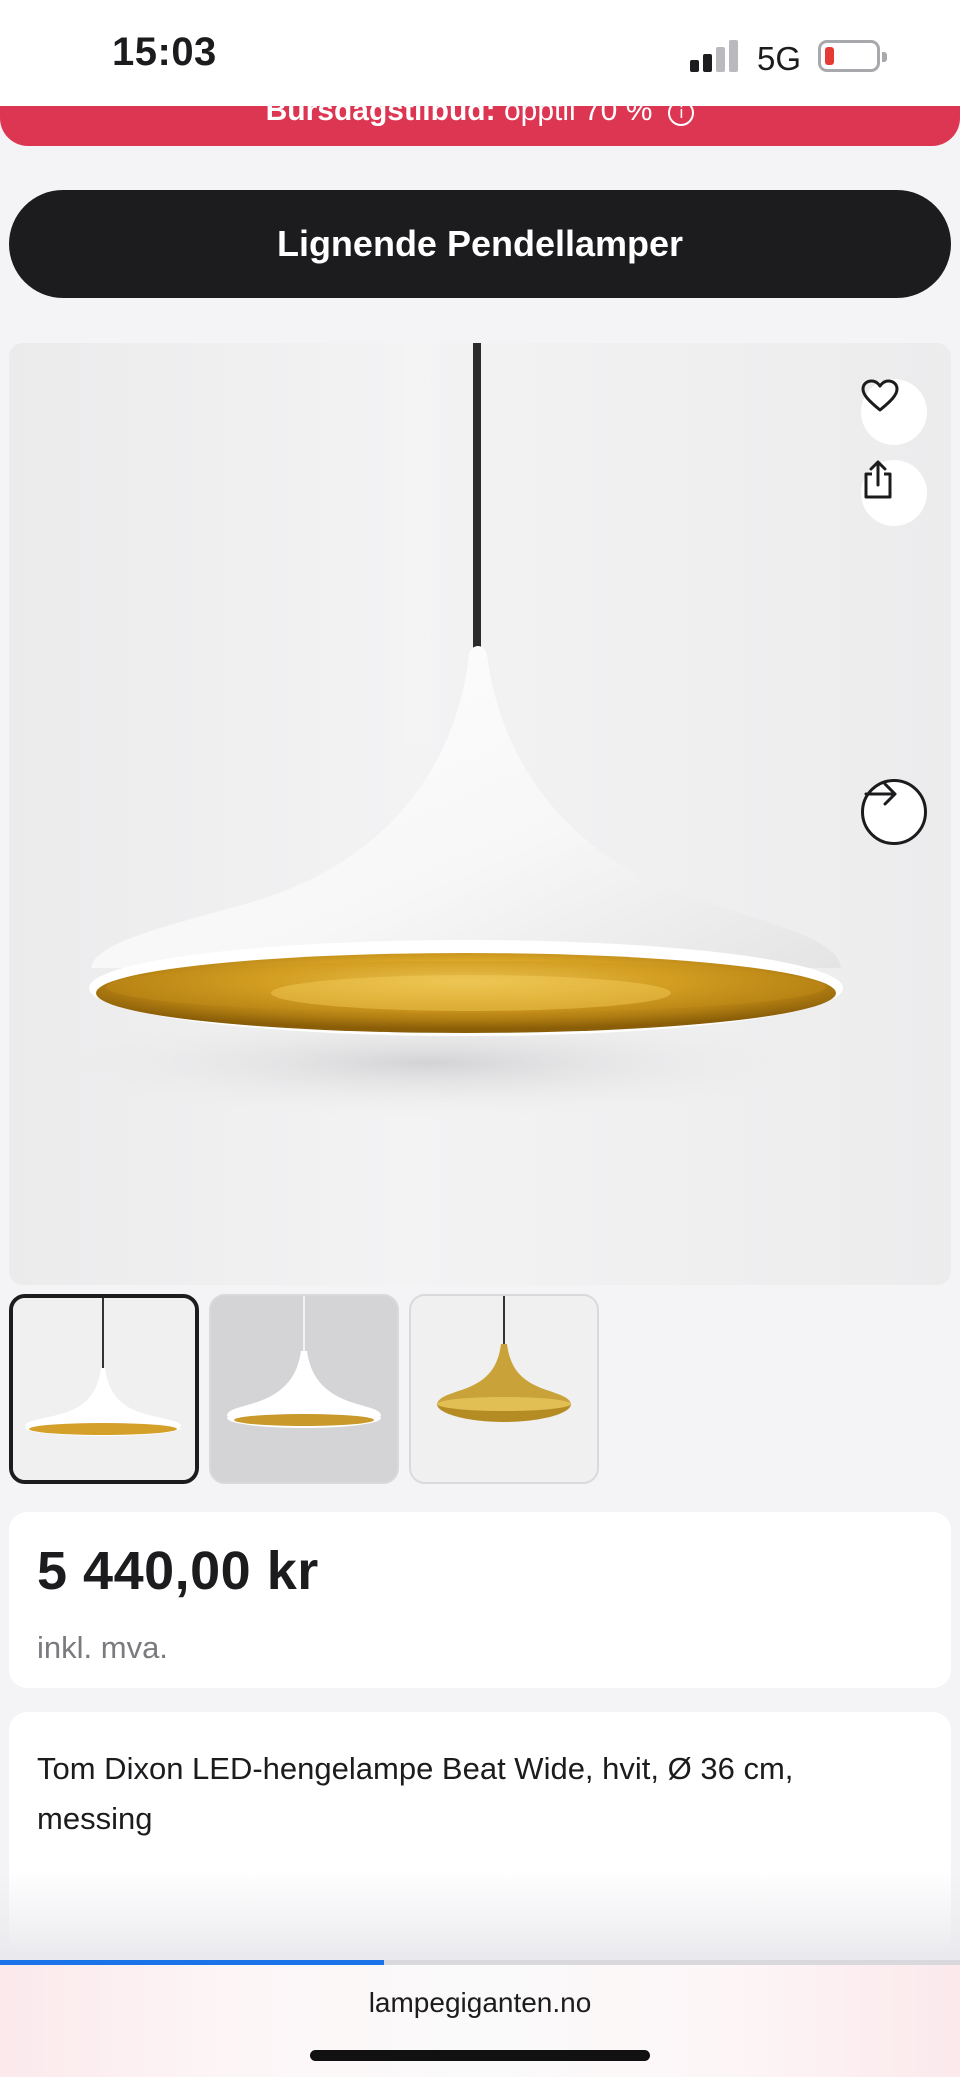  I want to click on thumbnail-lamp-brass, so click(504, 1389).